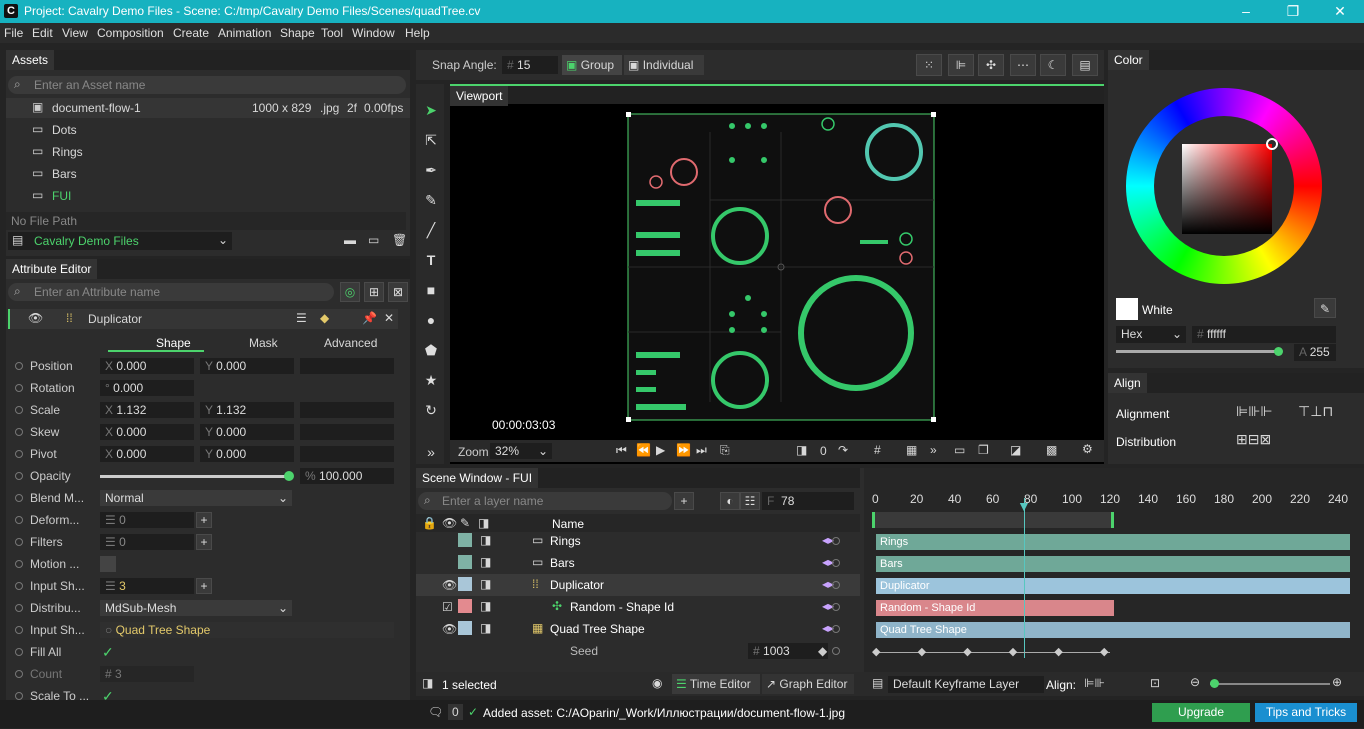 This screenshot has width=1364, height=729. Describe the element at coordinates (725, 450) in the screenshot. I see `loop-icon: ⎘` at that location.